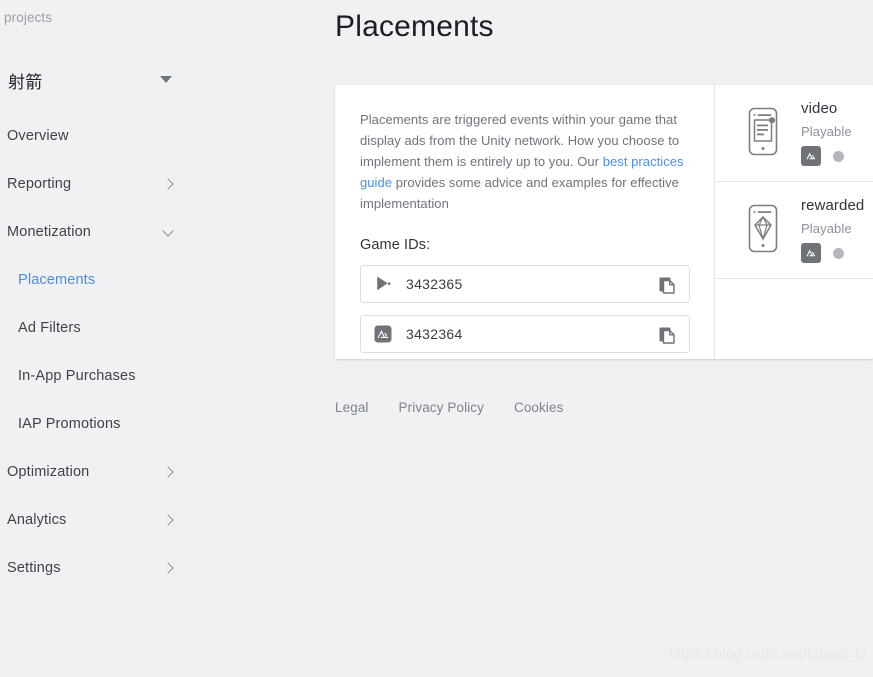 This screenshot has width=873, height=677. I want to click on sidebar-item-label: Analytics, so click(37, 520).